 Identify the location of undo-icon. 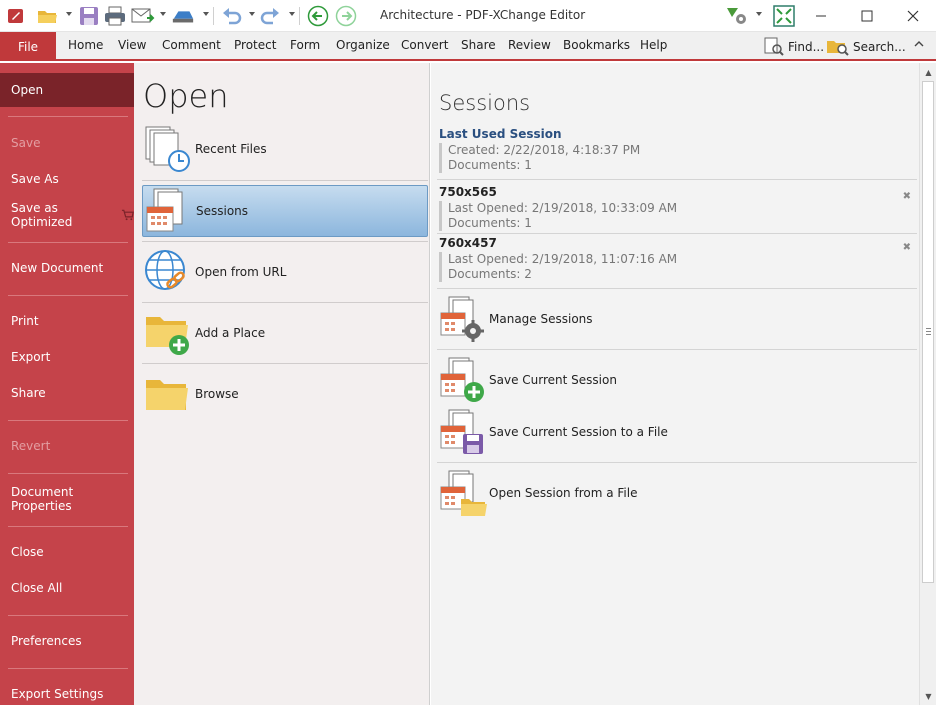
(232, 16).